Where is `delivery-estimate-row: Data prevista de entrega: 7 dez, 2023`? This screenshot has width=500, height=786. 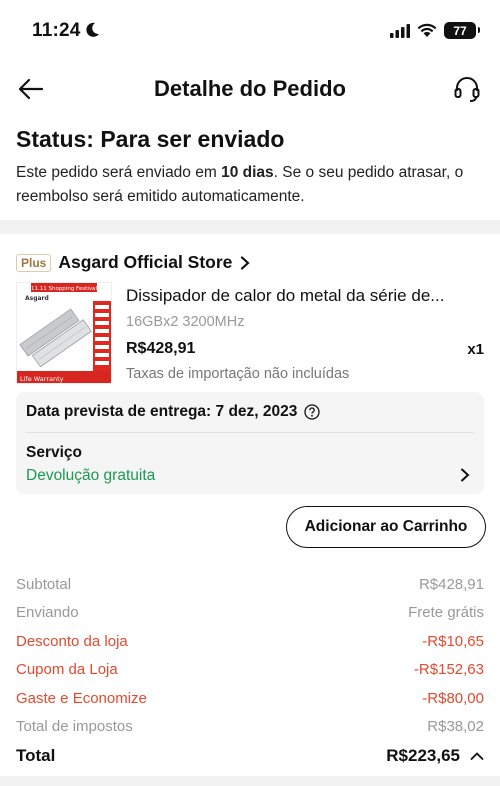
delivery-estimate-row: Data prevista de entrega: 7 dez, 2023 is located at coordinates (173, 412).